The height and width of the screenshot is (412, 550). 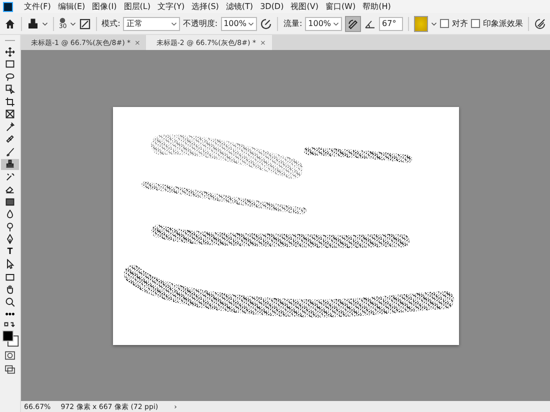 I want to click on screen-mode-icon, so click(x=10, y=369).